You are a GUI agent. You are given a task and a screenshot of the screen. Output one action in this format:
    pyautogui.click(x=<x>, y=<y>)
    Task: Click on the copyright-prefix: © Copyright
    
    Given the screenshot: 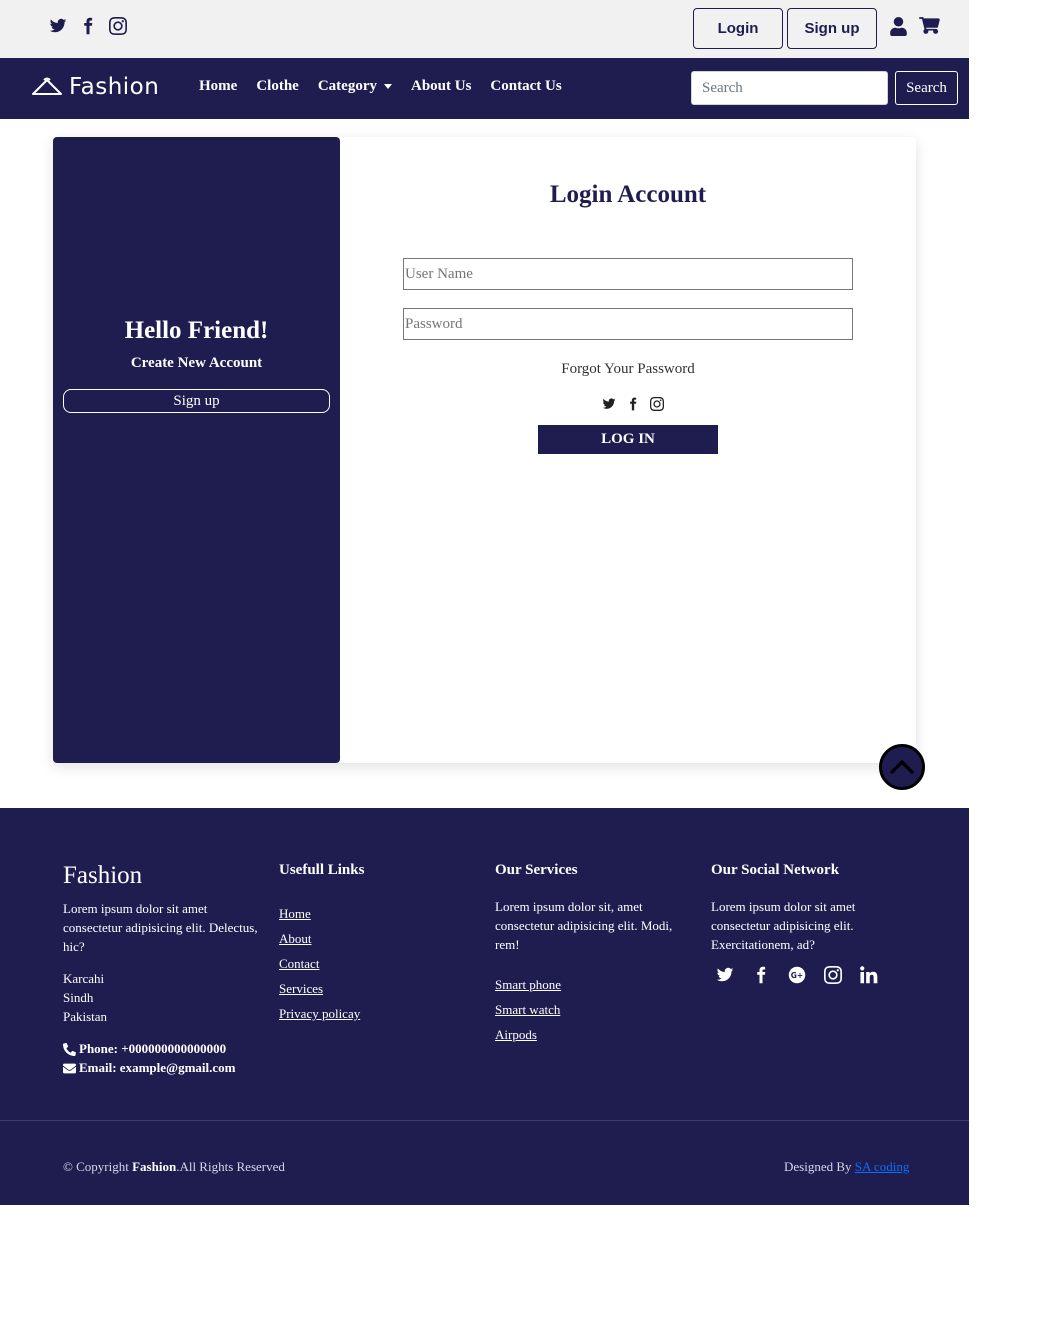 What is the action you would take?
    pyautogui.click(x=98, y=1166)
    